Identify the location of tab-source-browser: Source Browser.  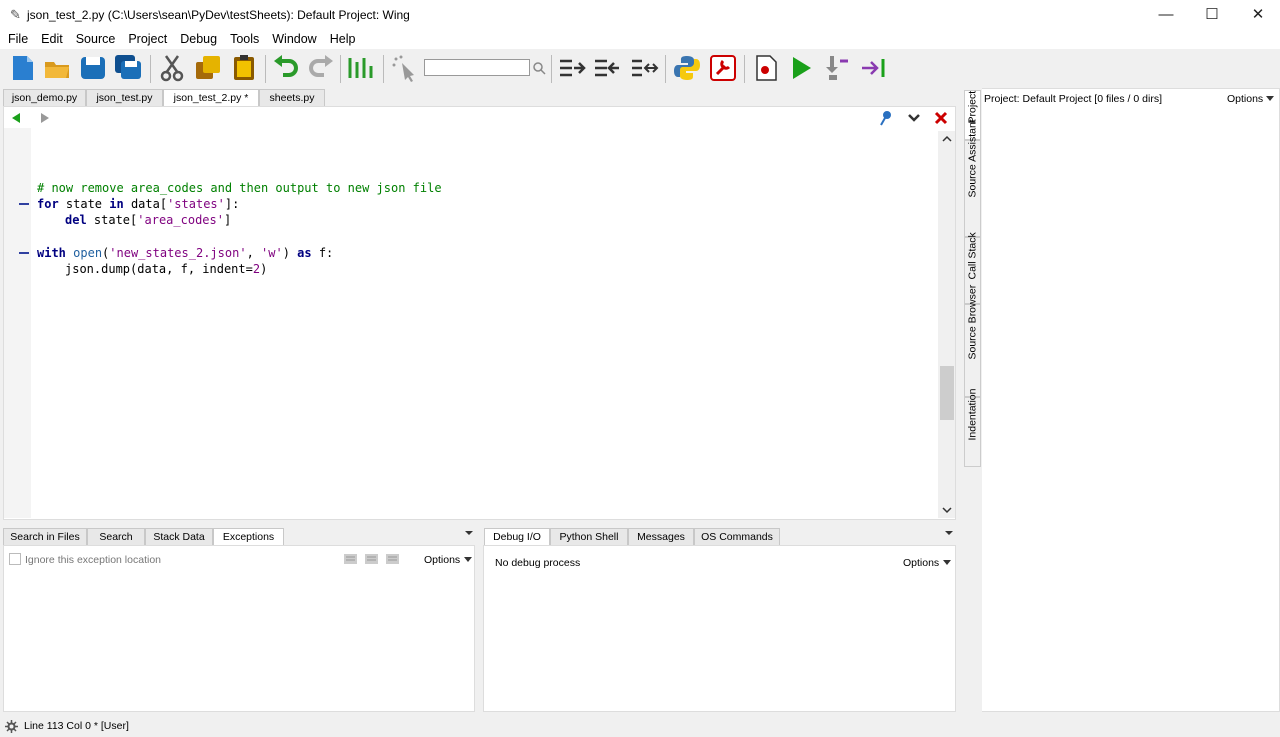
(972, 340).